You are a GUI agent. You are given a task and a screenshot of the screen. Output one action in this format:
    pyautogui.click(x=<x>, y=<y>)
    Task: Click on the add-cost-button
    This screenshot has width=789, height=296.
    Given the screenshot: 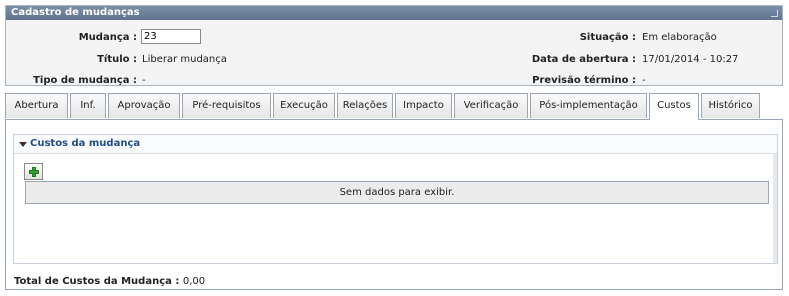 What is the action you would take?
    pyautogui.click(x=33, y=171)
    